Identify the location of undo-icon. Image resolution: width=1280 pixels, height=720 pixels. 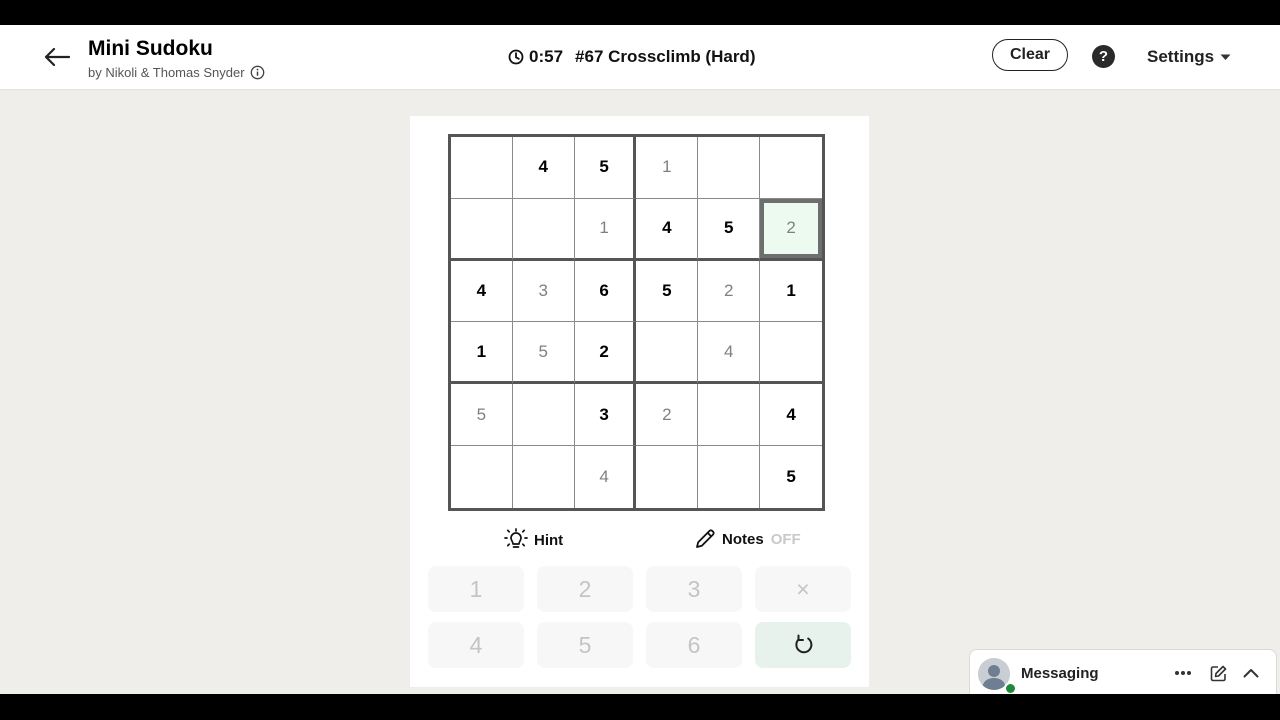
(804, 644).